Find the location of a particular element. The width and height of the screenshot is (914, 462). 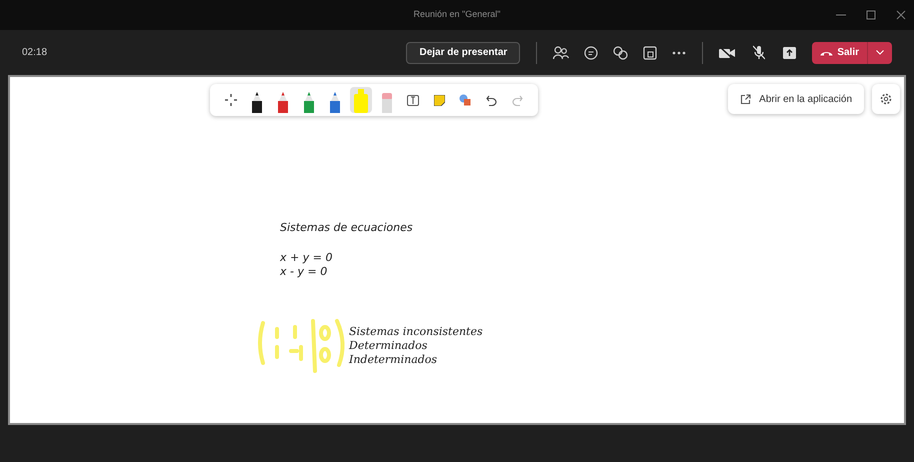

settings-icon is located at coordinates (886, 99).